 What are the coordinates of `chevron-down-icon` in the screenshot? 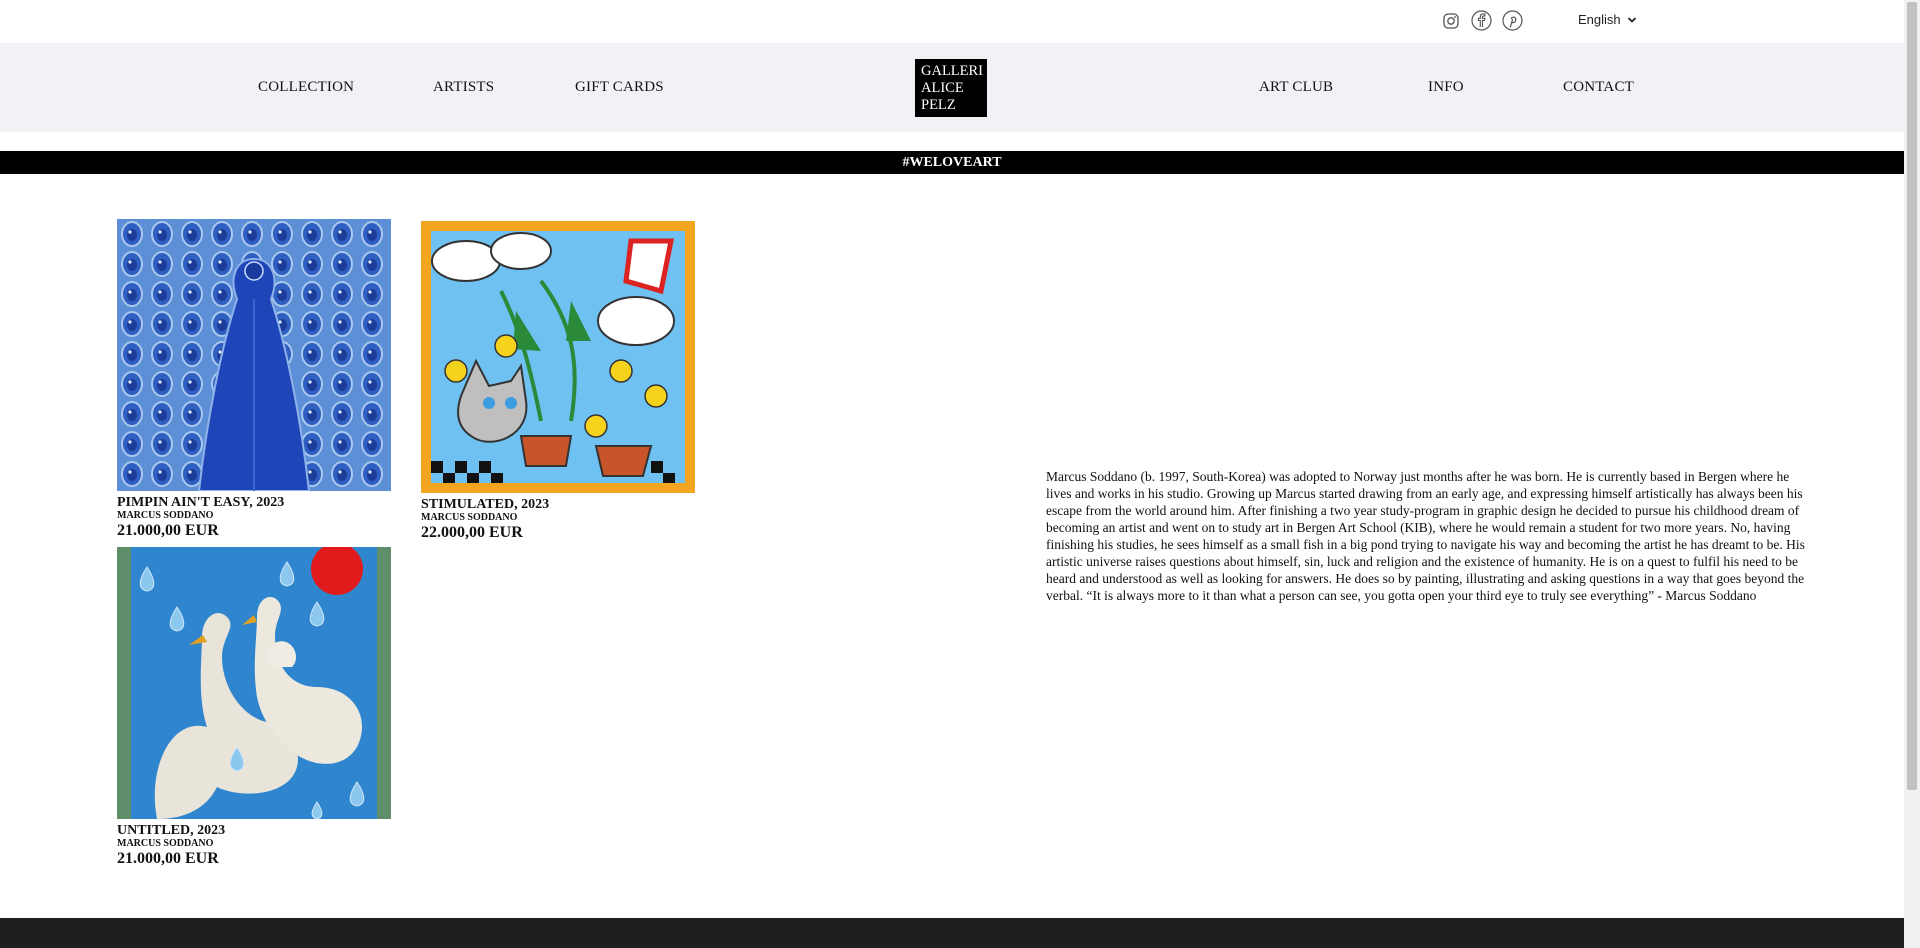 It's located at (1631, 19).